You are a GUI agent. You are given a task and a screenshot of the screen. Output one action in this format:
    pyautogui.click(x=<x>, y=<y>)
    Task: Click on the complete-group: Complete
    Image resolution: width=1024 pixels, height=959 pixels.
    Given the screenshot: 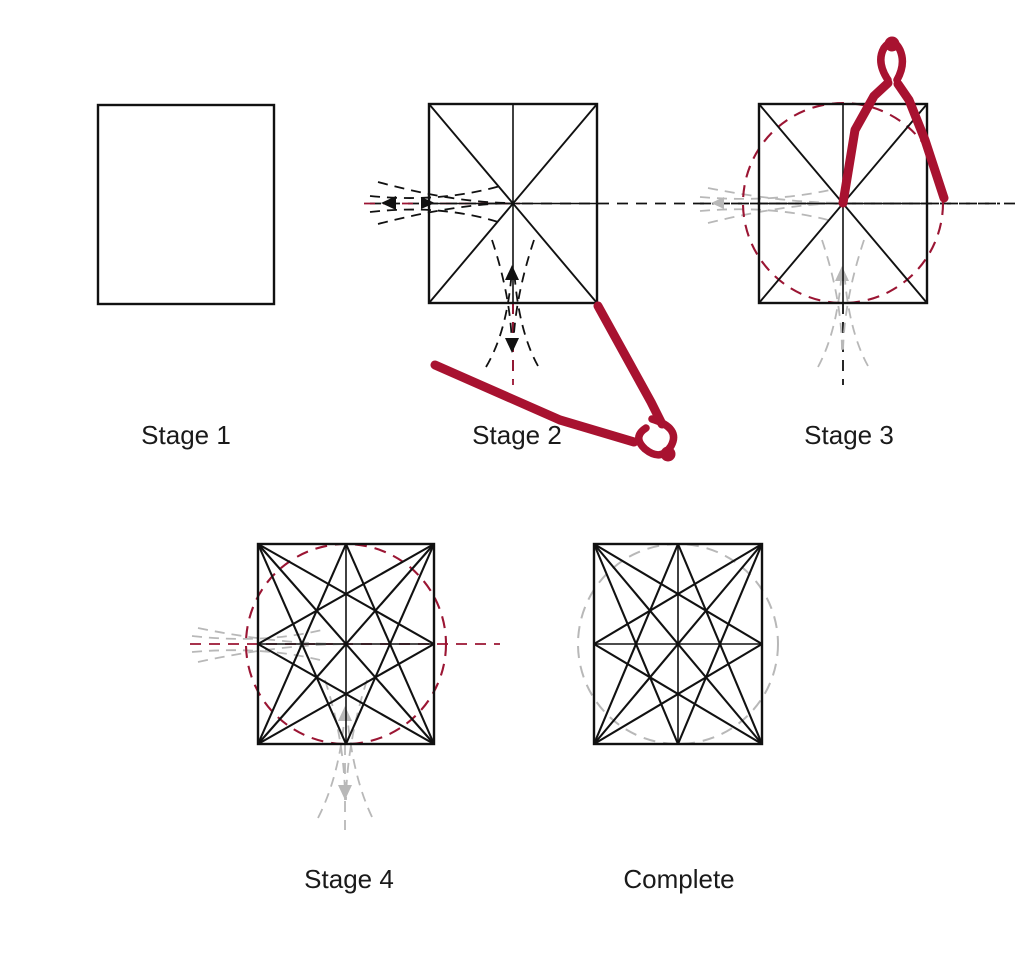 What is the action you would take?
    pyautogui.click(x=678, y=718)
    